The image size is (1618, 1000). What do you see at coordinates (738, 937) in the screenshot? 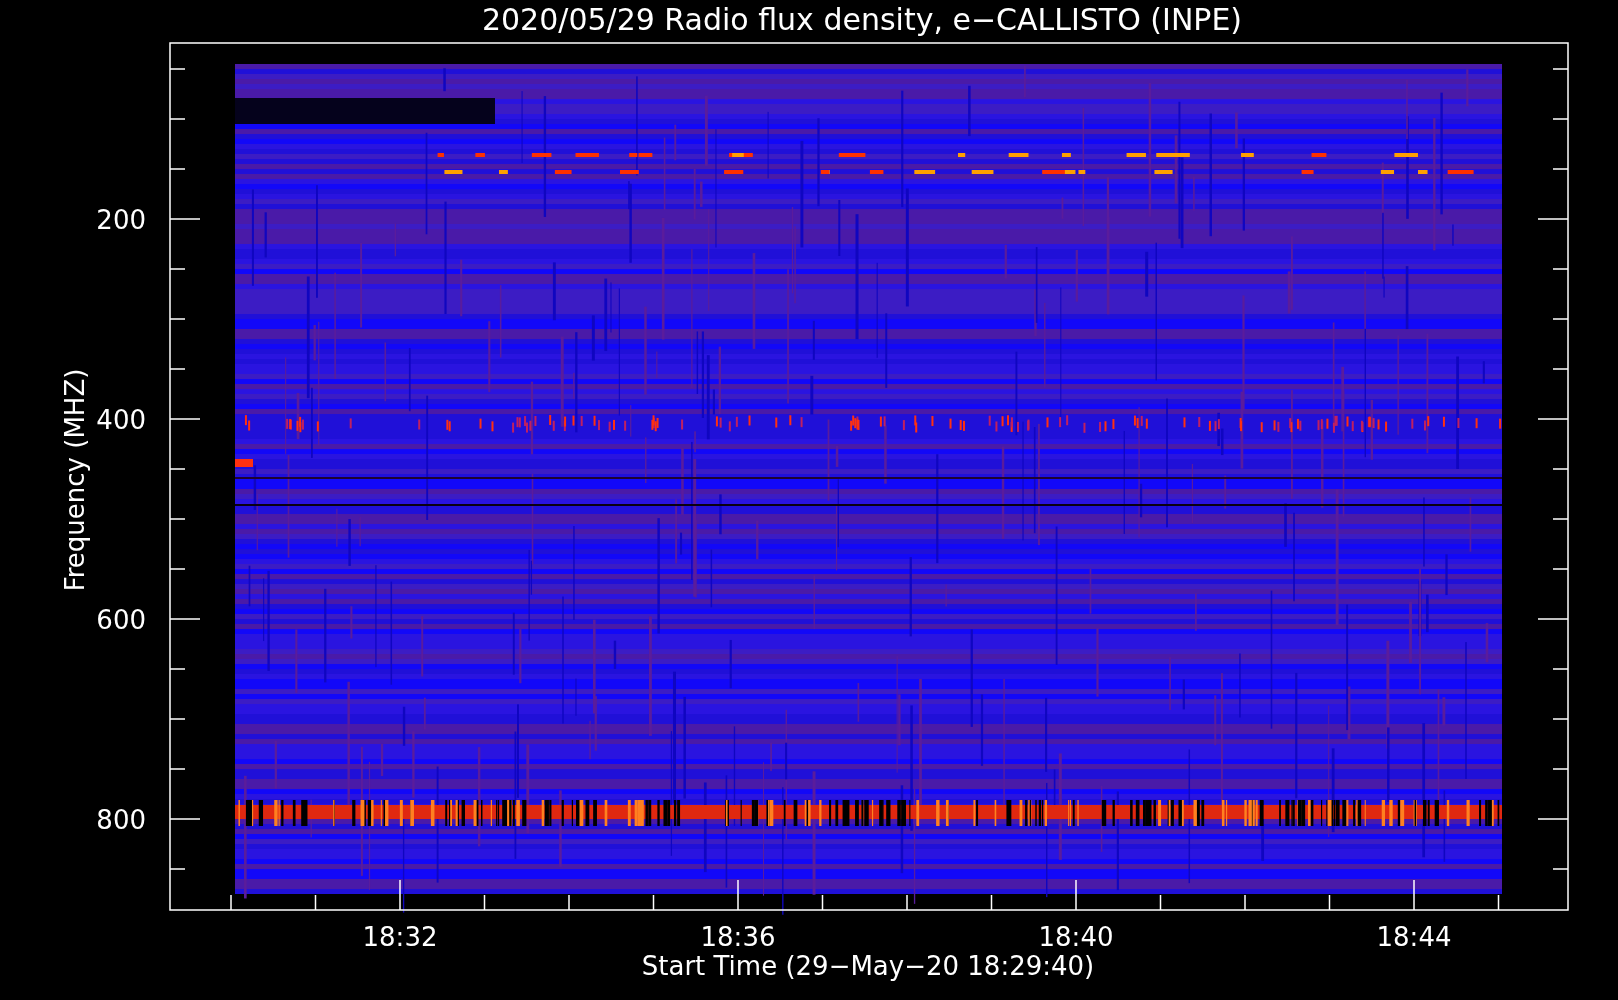
I see `x-tick-label: 18:36` at bounding box center [738, 937].